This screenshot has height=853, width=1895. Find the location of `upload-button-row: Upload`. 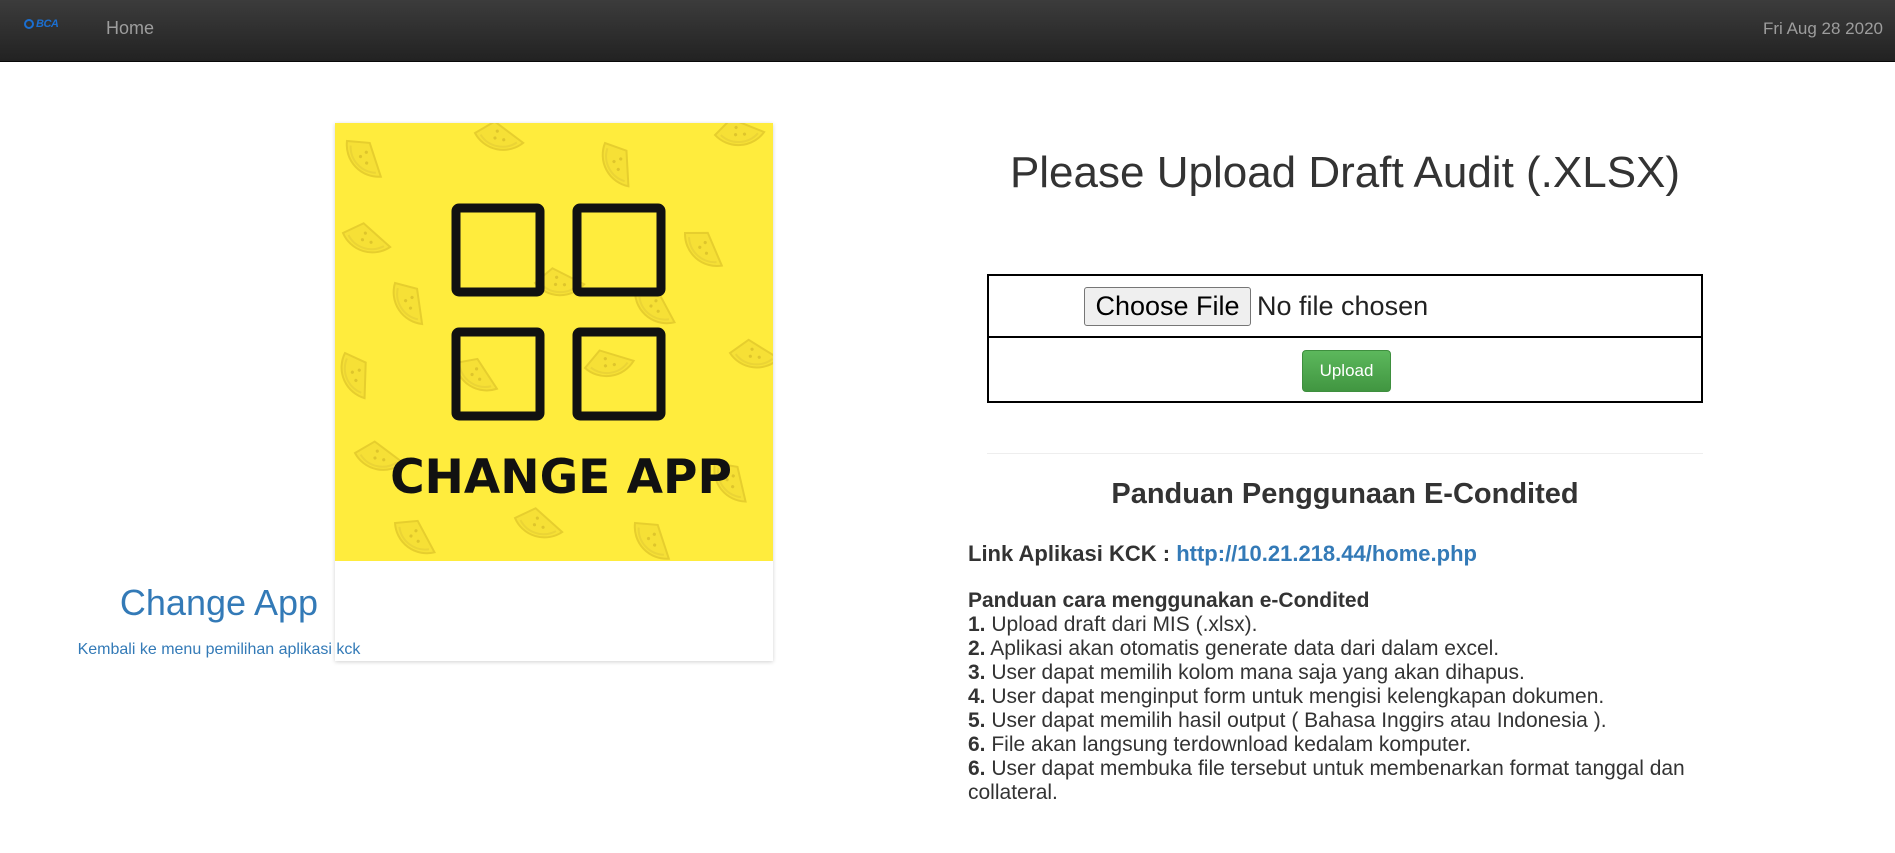

upload-button-row: Upload is located at coordinates (1345, 369).